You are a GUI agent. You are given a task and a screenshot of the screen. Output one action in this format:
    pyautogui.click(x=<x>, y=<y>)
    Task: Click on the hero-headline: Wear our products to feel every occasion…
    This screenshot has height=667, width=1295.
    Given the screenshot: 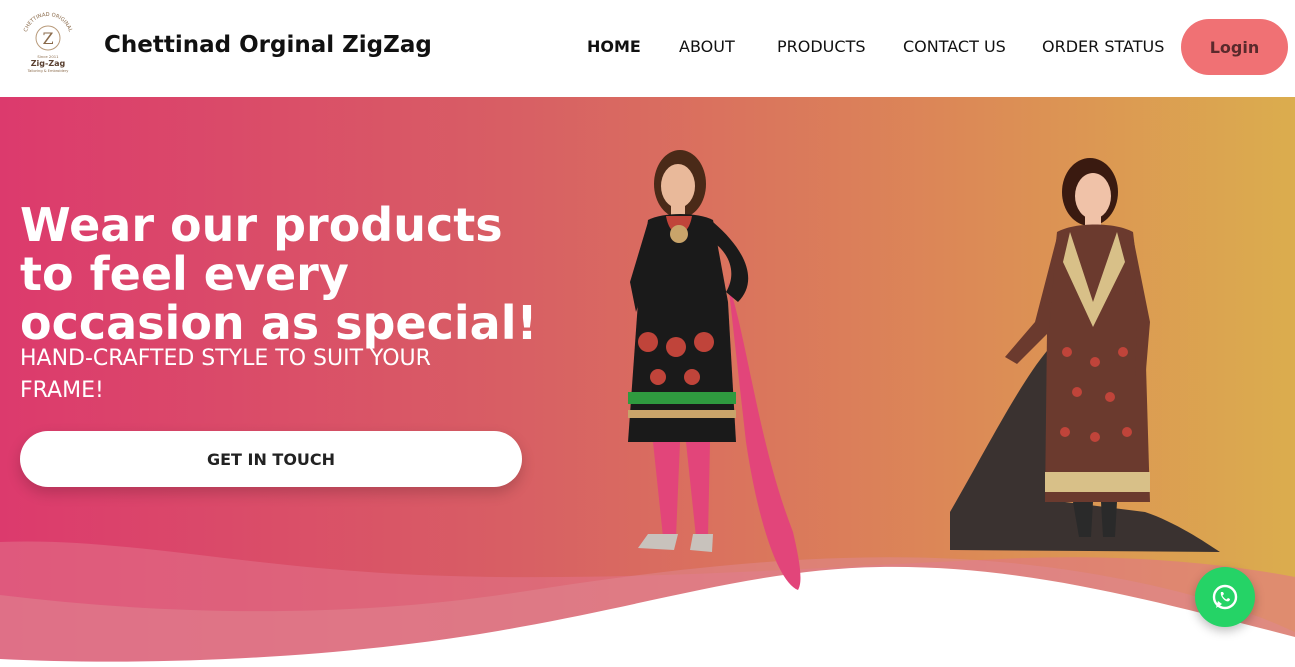 What is the action you would take?
    pyautogui.click(x=279, y=274)
    